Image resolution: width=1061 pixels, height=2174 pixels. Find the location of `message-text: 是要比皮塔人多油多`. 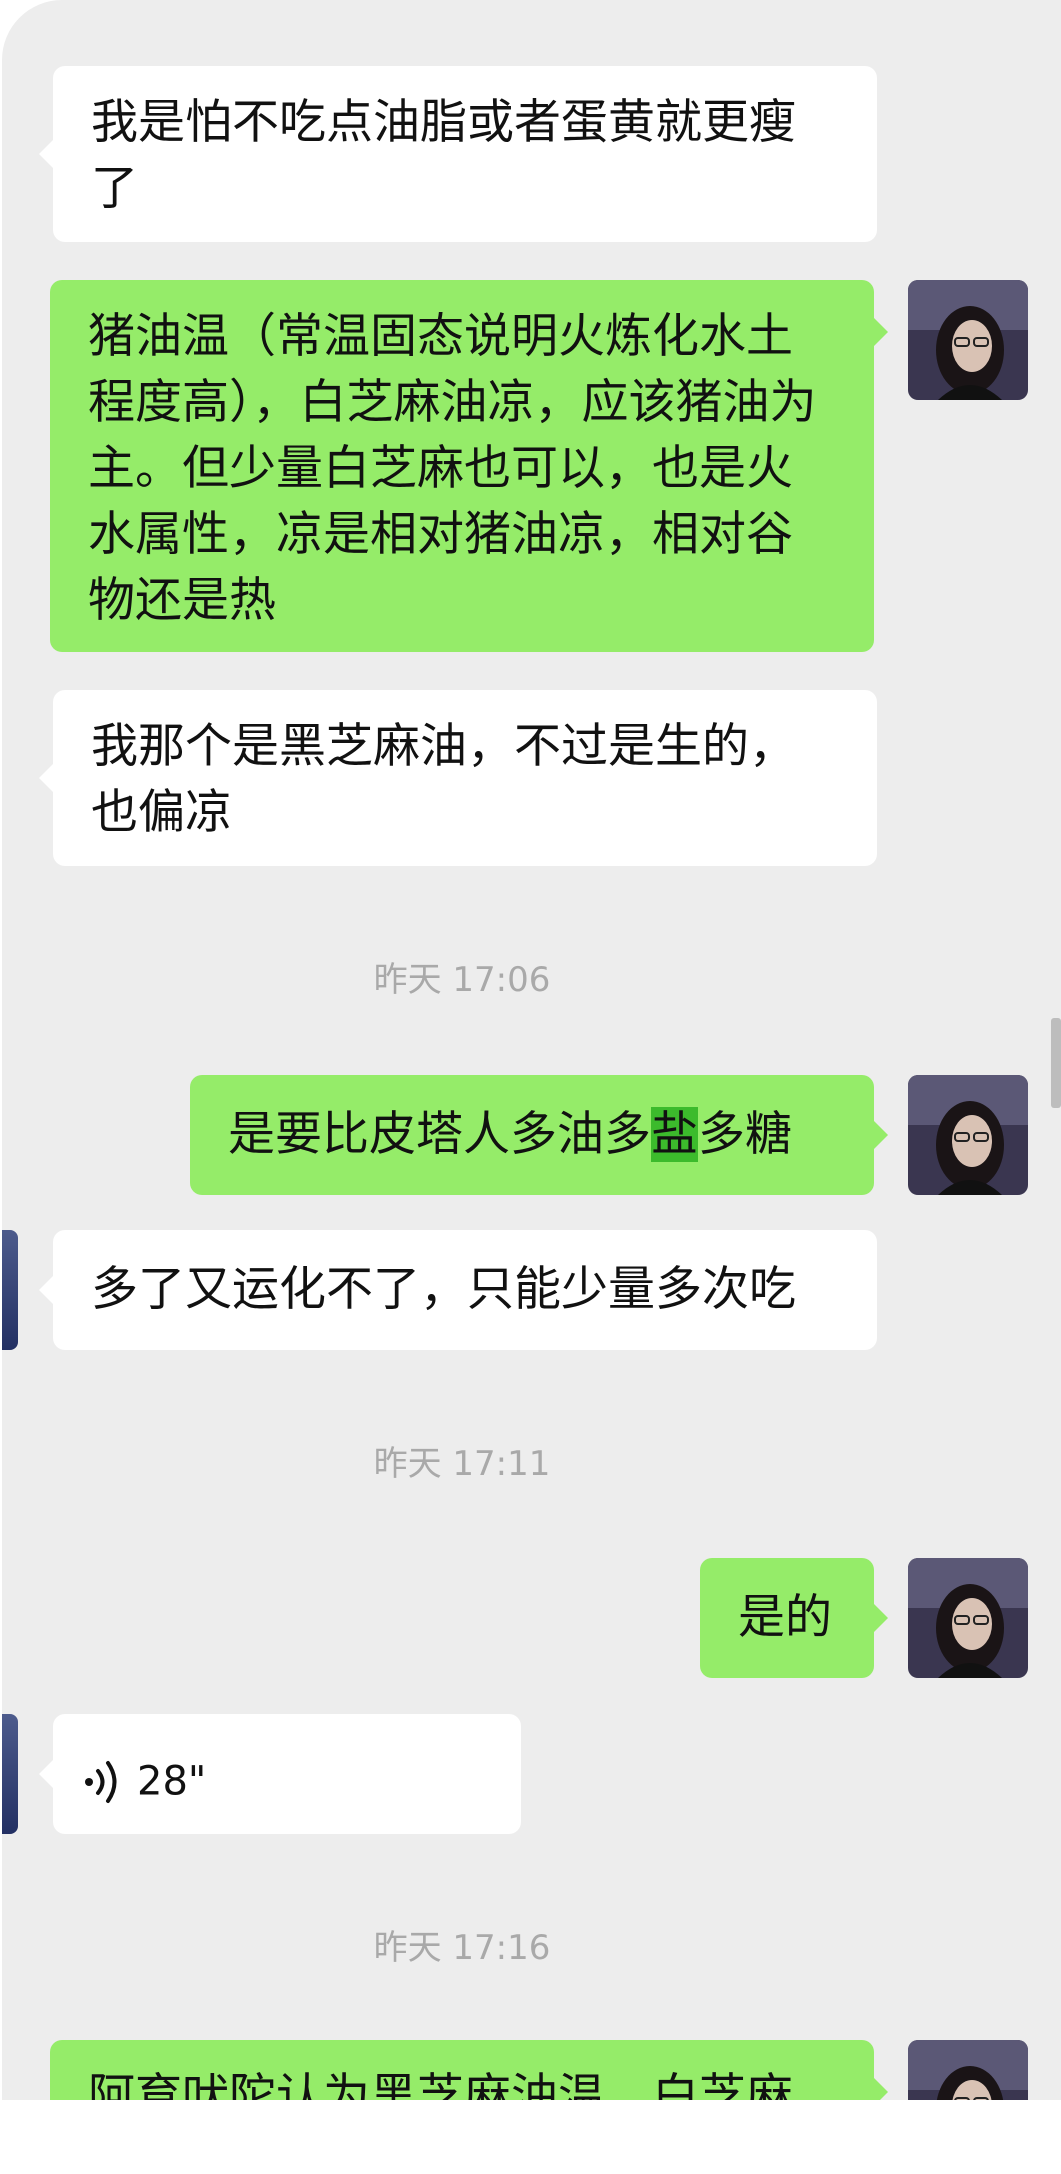

message-text: 是要比皮塔人多油多 is located at coordinates (439, 1134).